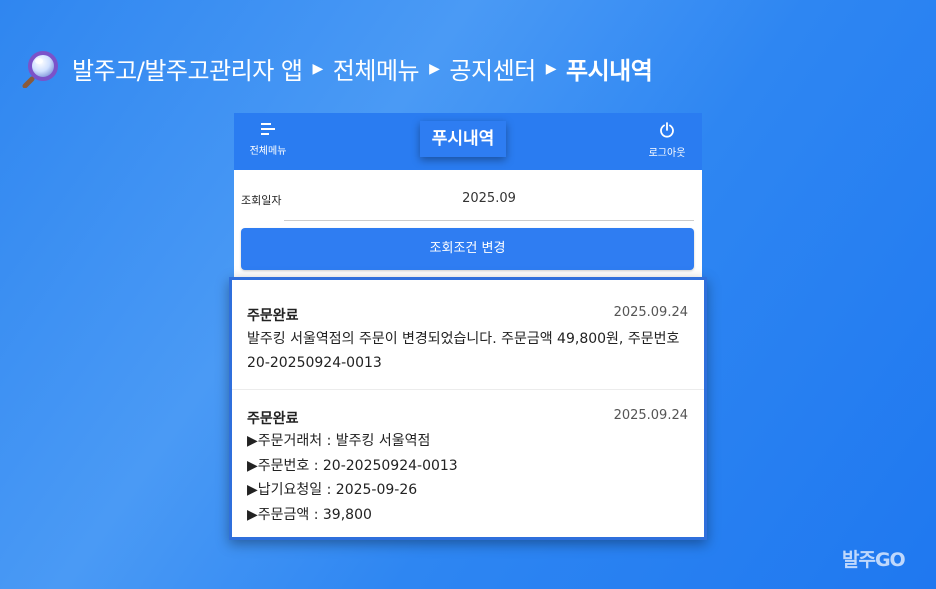 The image size is (936, 589). I want to click on notification-line: 20-20250924-0013, so click(314, 363).